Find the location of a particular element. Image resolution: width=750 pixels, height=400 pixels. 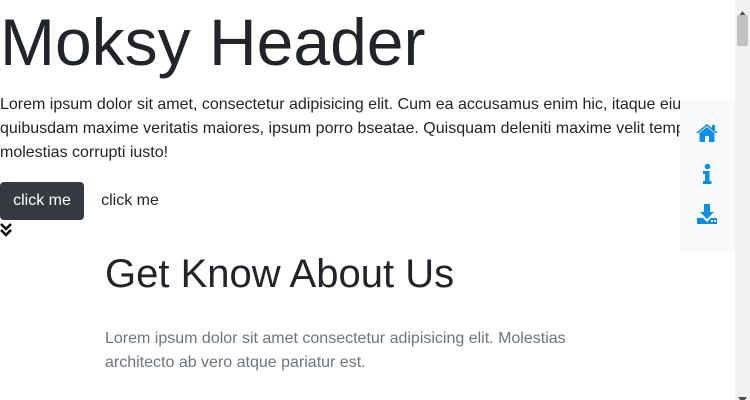

download-icon is located at coordinates (707, 216).